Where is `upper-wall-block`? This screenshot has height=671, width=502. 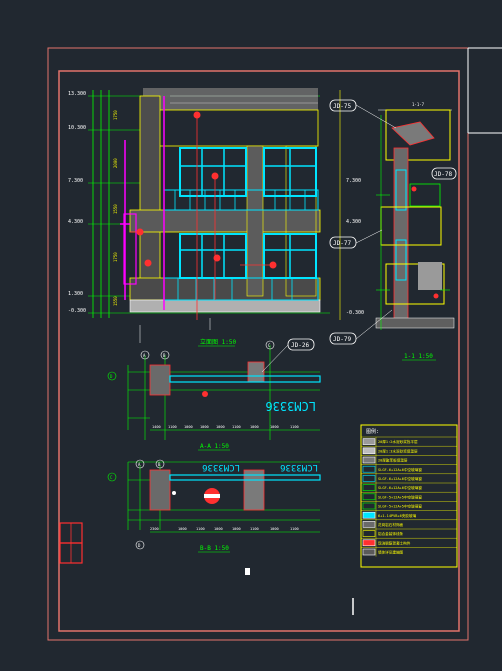 upper-wall-block is located at coordinates (230, 128).